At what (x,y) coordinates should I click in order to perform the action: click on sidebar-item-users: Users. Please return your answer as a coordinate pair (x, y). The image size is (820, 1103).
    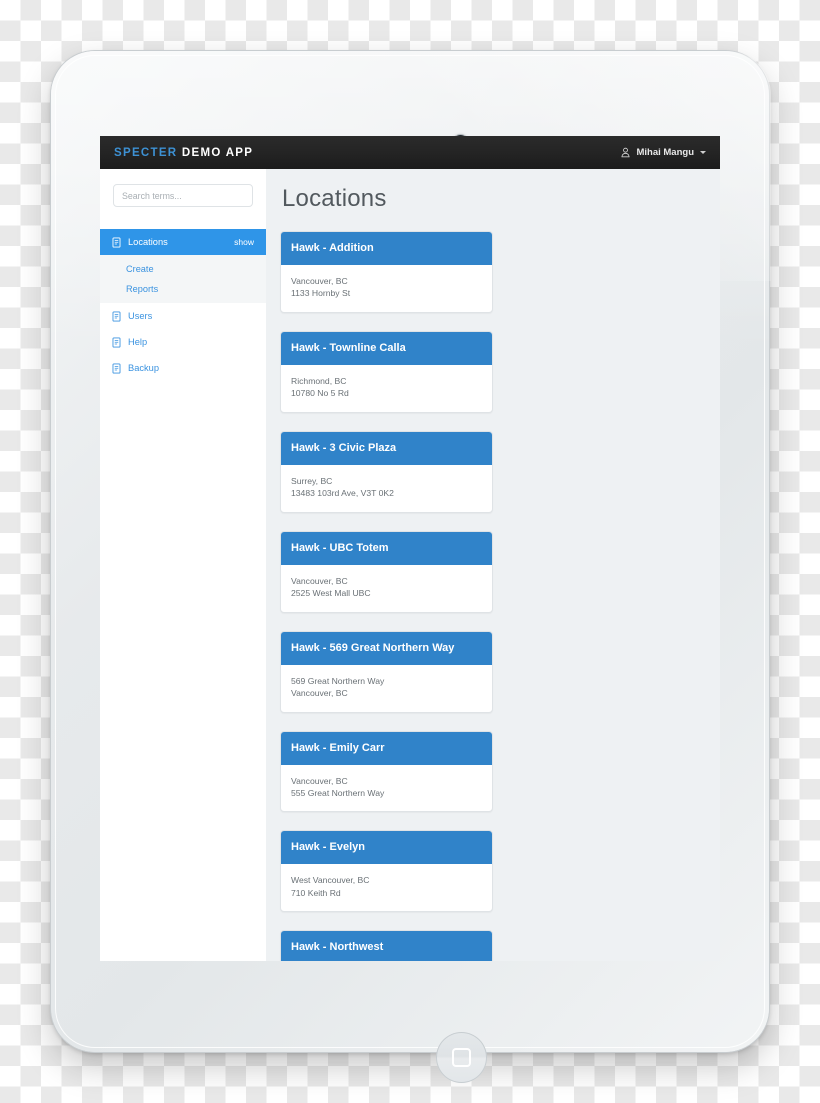
    Looking at the image, I should click on (183, 316).